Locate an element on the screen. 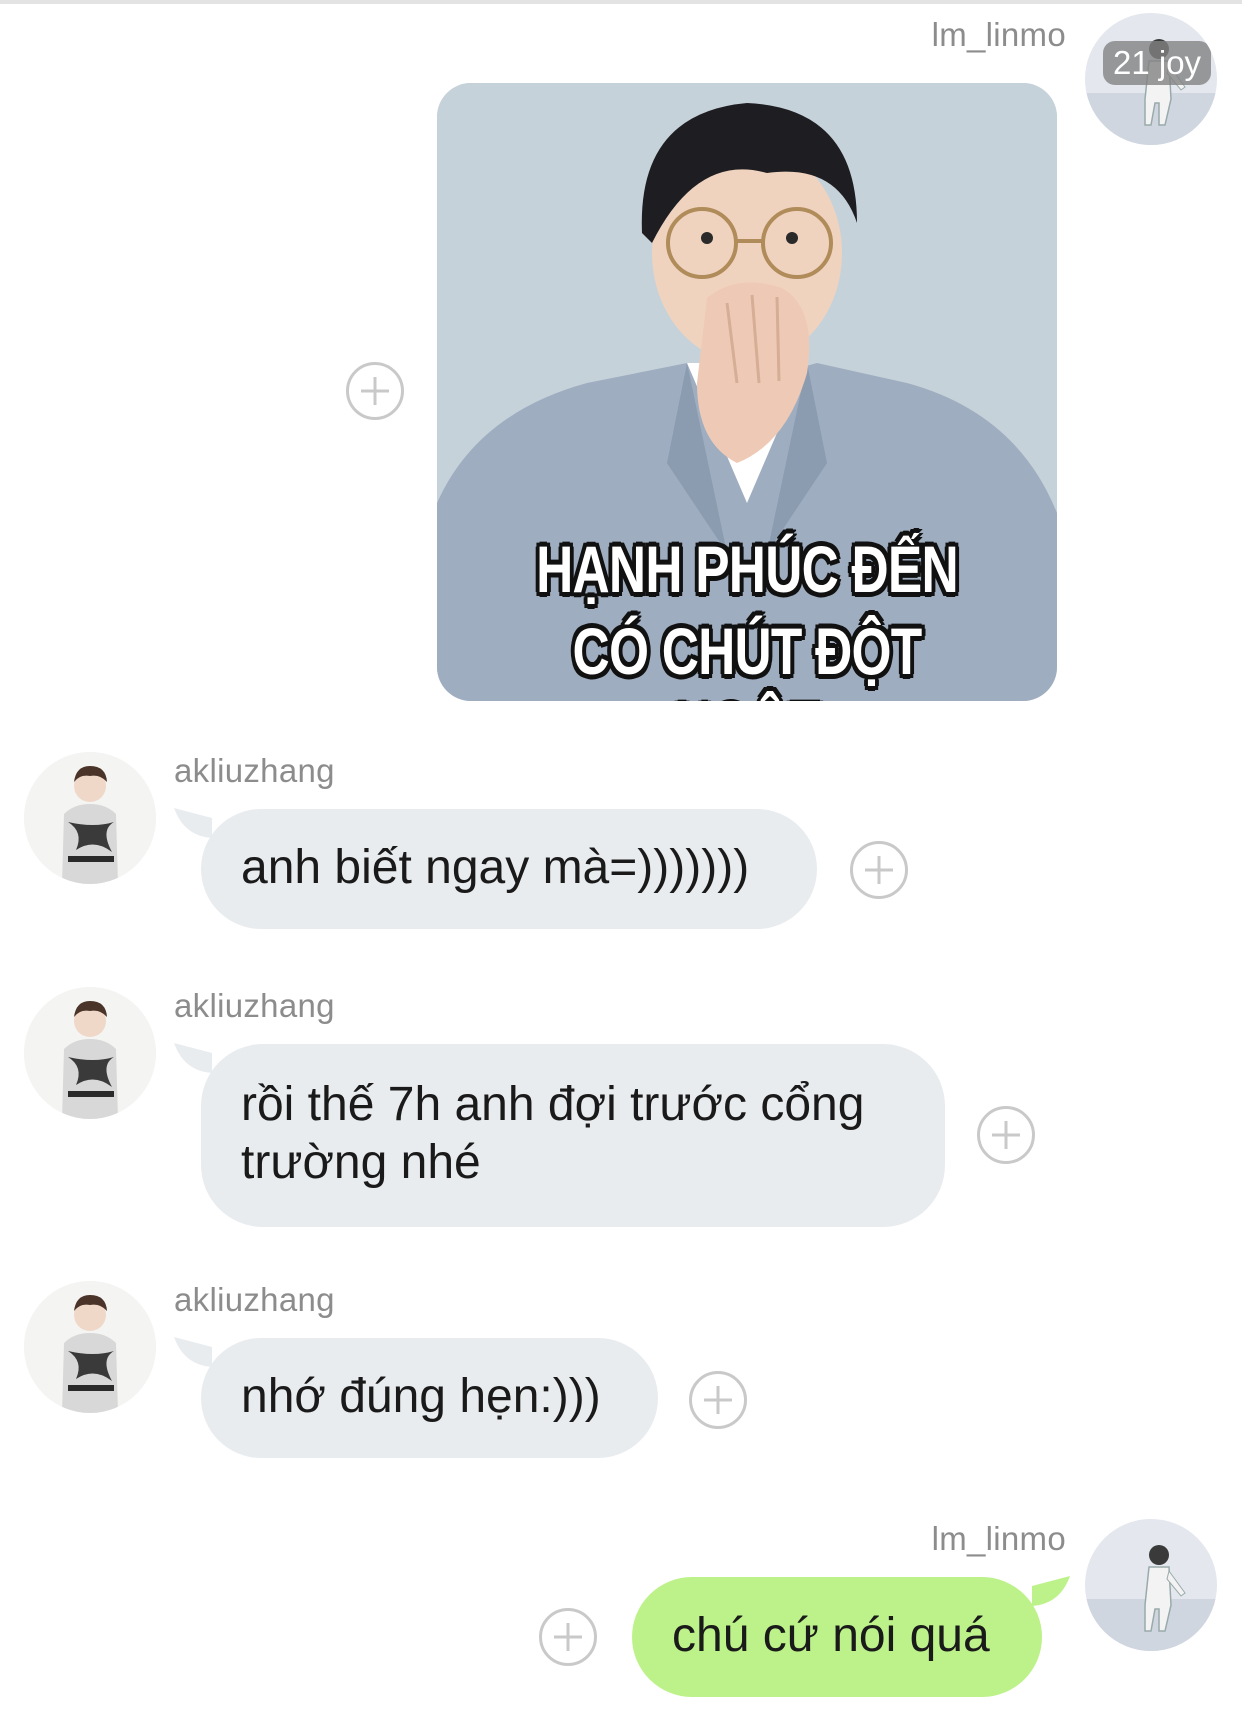 Image resolution: width=1242 pixels, height=1733 pixels. message-bubble: chú cứ nói quá is located at coordinates (837, 1637).